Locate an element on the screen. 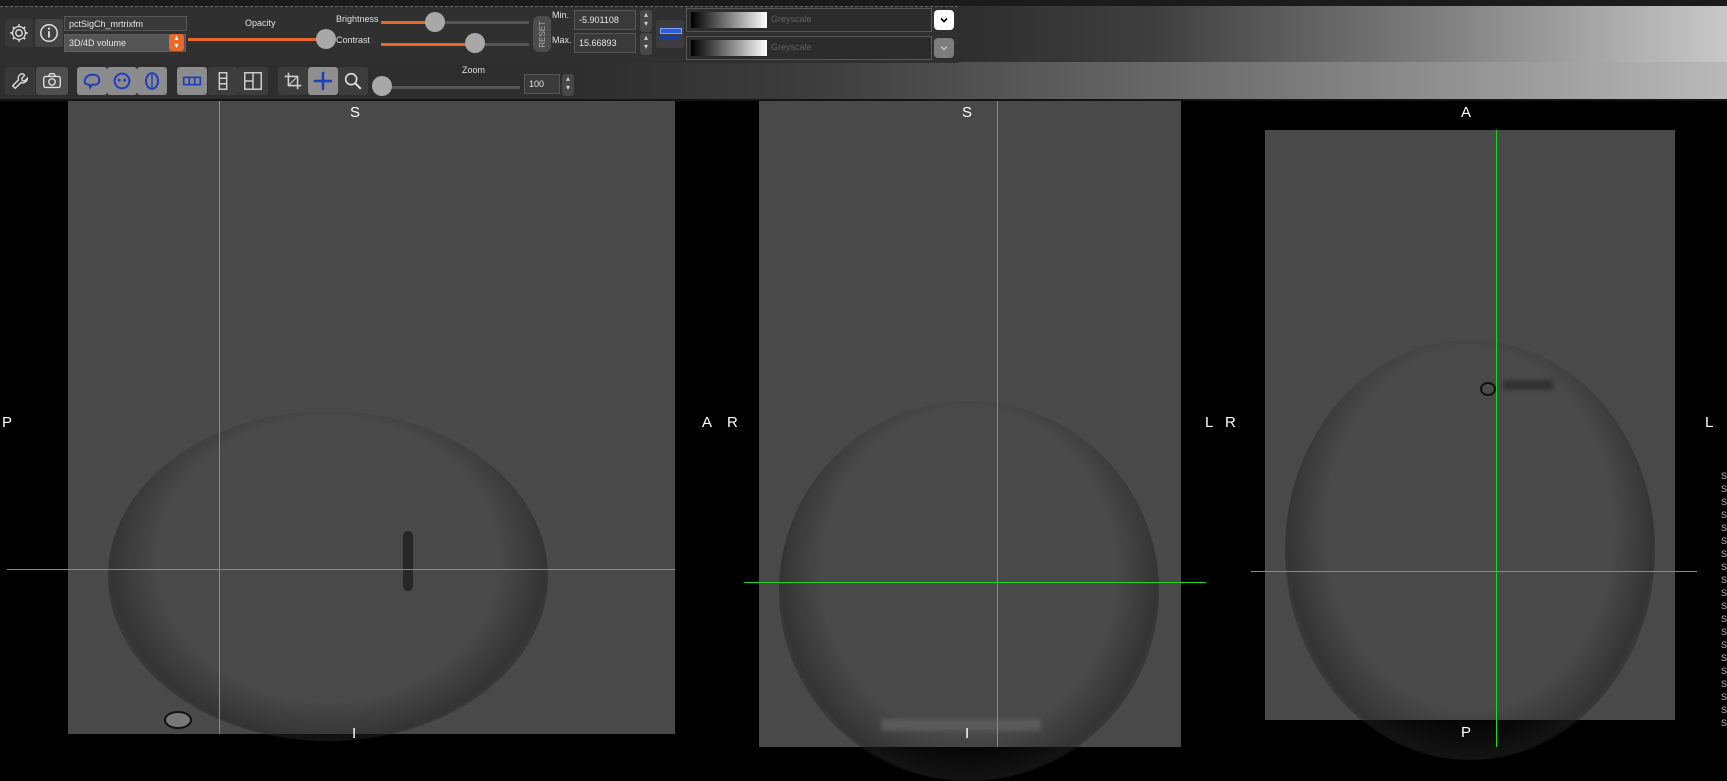 This screenshot has width=1727, height=781. camera-icon is located at coordinates (52, 80).